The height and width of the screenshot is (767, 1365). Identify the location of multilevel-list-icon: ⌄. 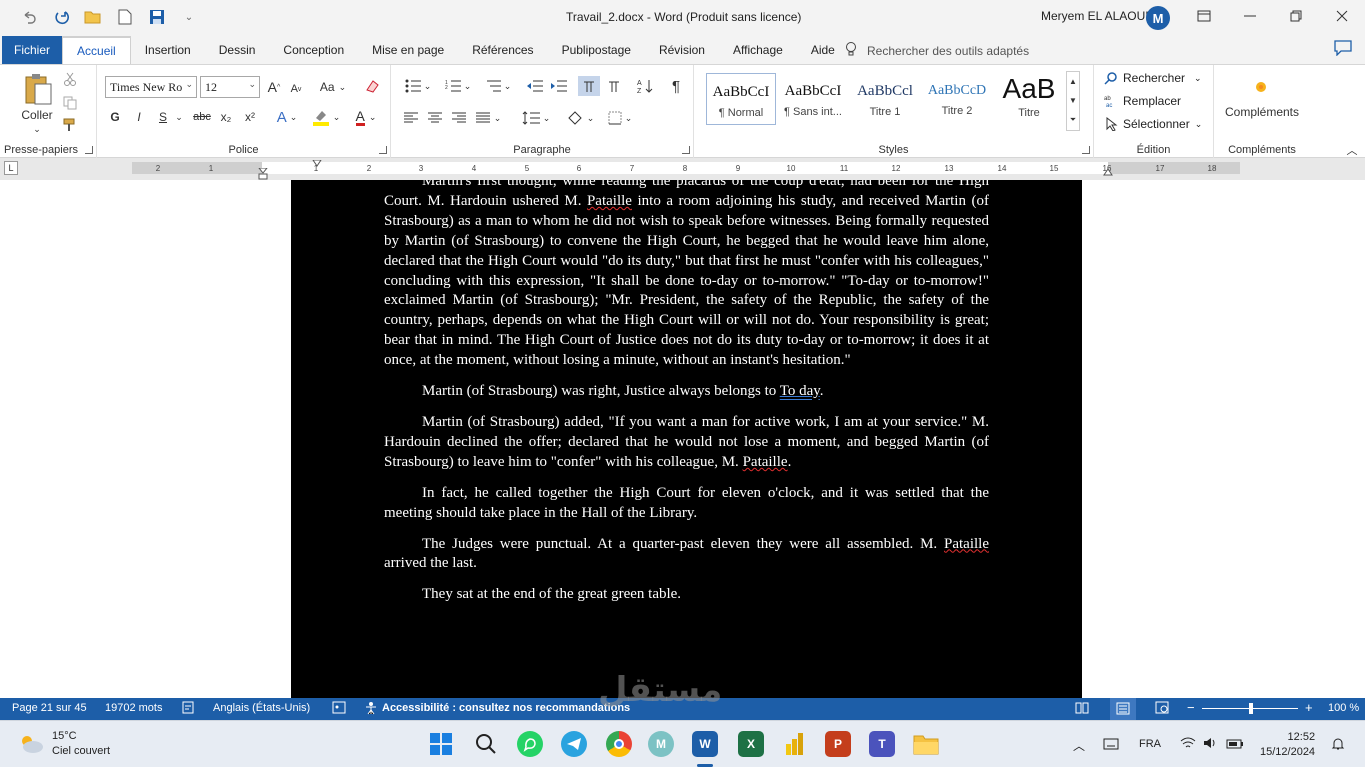
(498, 86).